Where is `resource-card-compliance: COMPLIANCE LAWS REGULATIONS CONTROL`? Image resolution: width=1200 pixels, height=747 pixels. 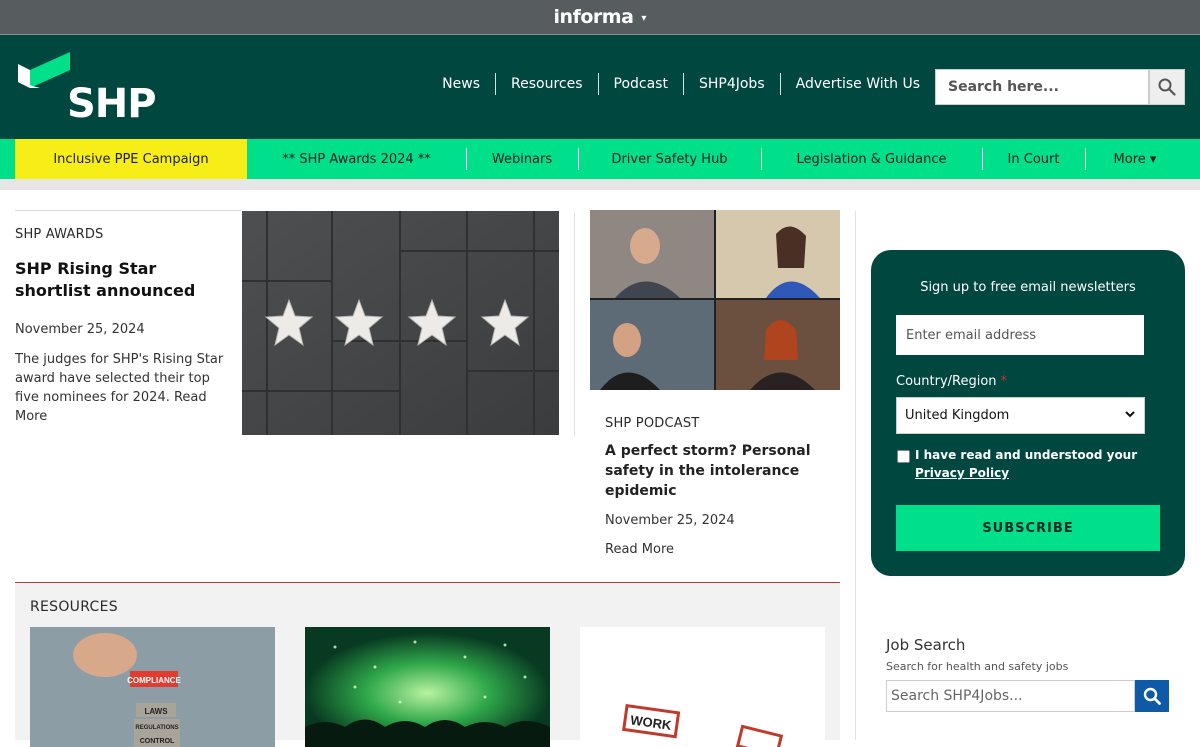 resource-card-compliance: COMPLIANCE LAWS REGULATIONS CONTROL is located at coordinates (152, 687).